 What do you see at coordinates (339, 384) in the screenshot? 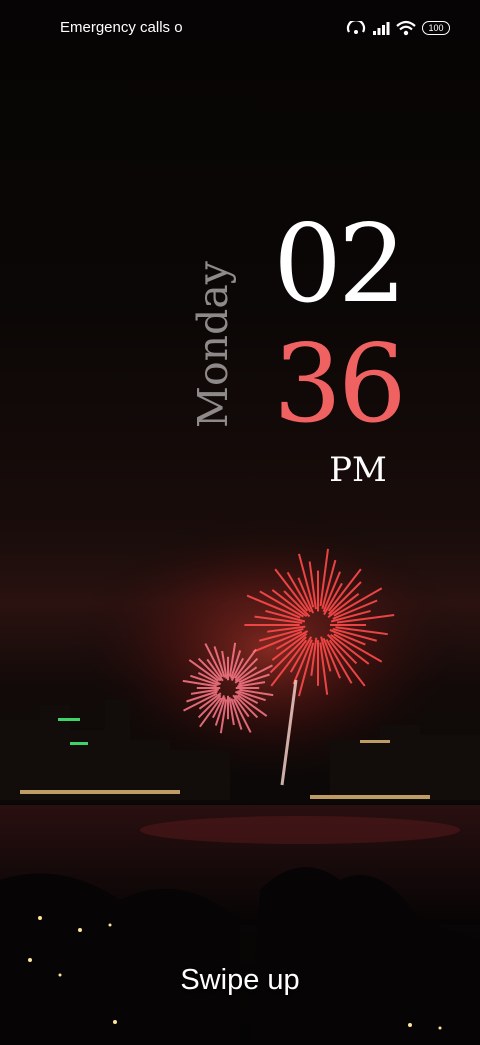
I see `clock-minute: 36` at bounding box center [339, 384].